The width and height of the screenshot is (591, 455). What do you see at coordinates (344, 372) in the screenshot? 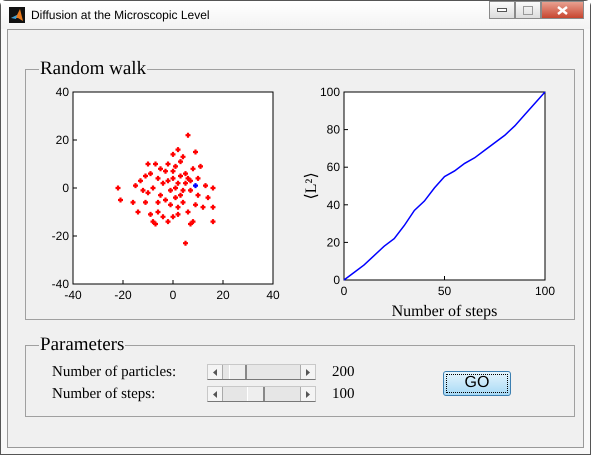
I see `slider-value: 200` at bounding box center [344, 372].